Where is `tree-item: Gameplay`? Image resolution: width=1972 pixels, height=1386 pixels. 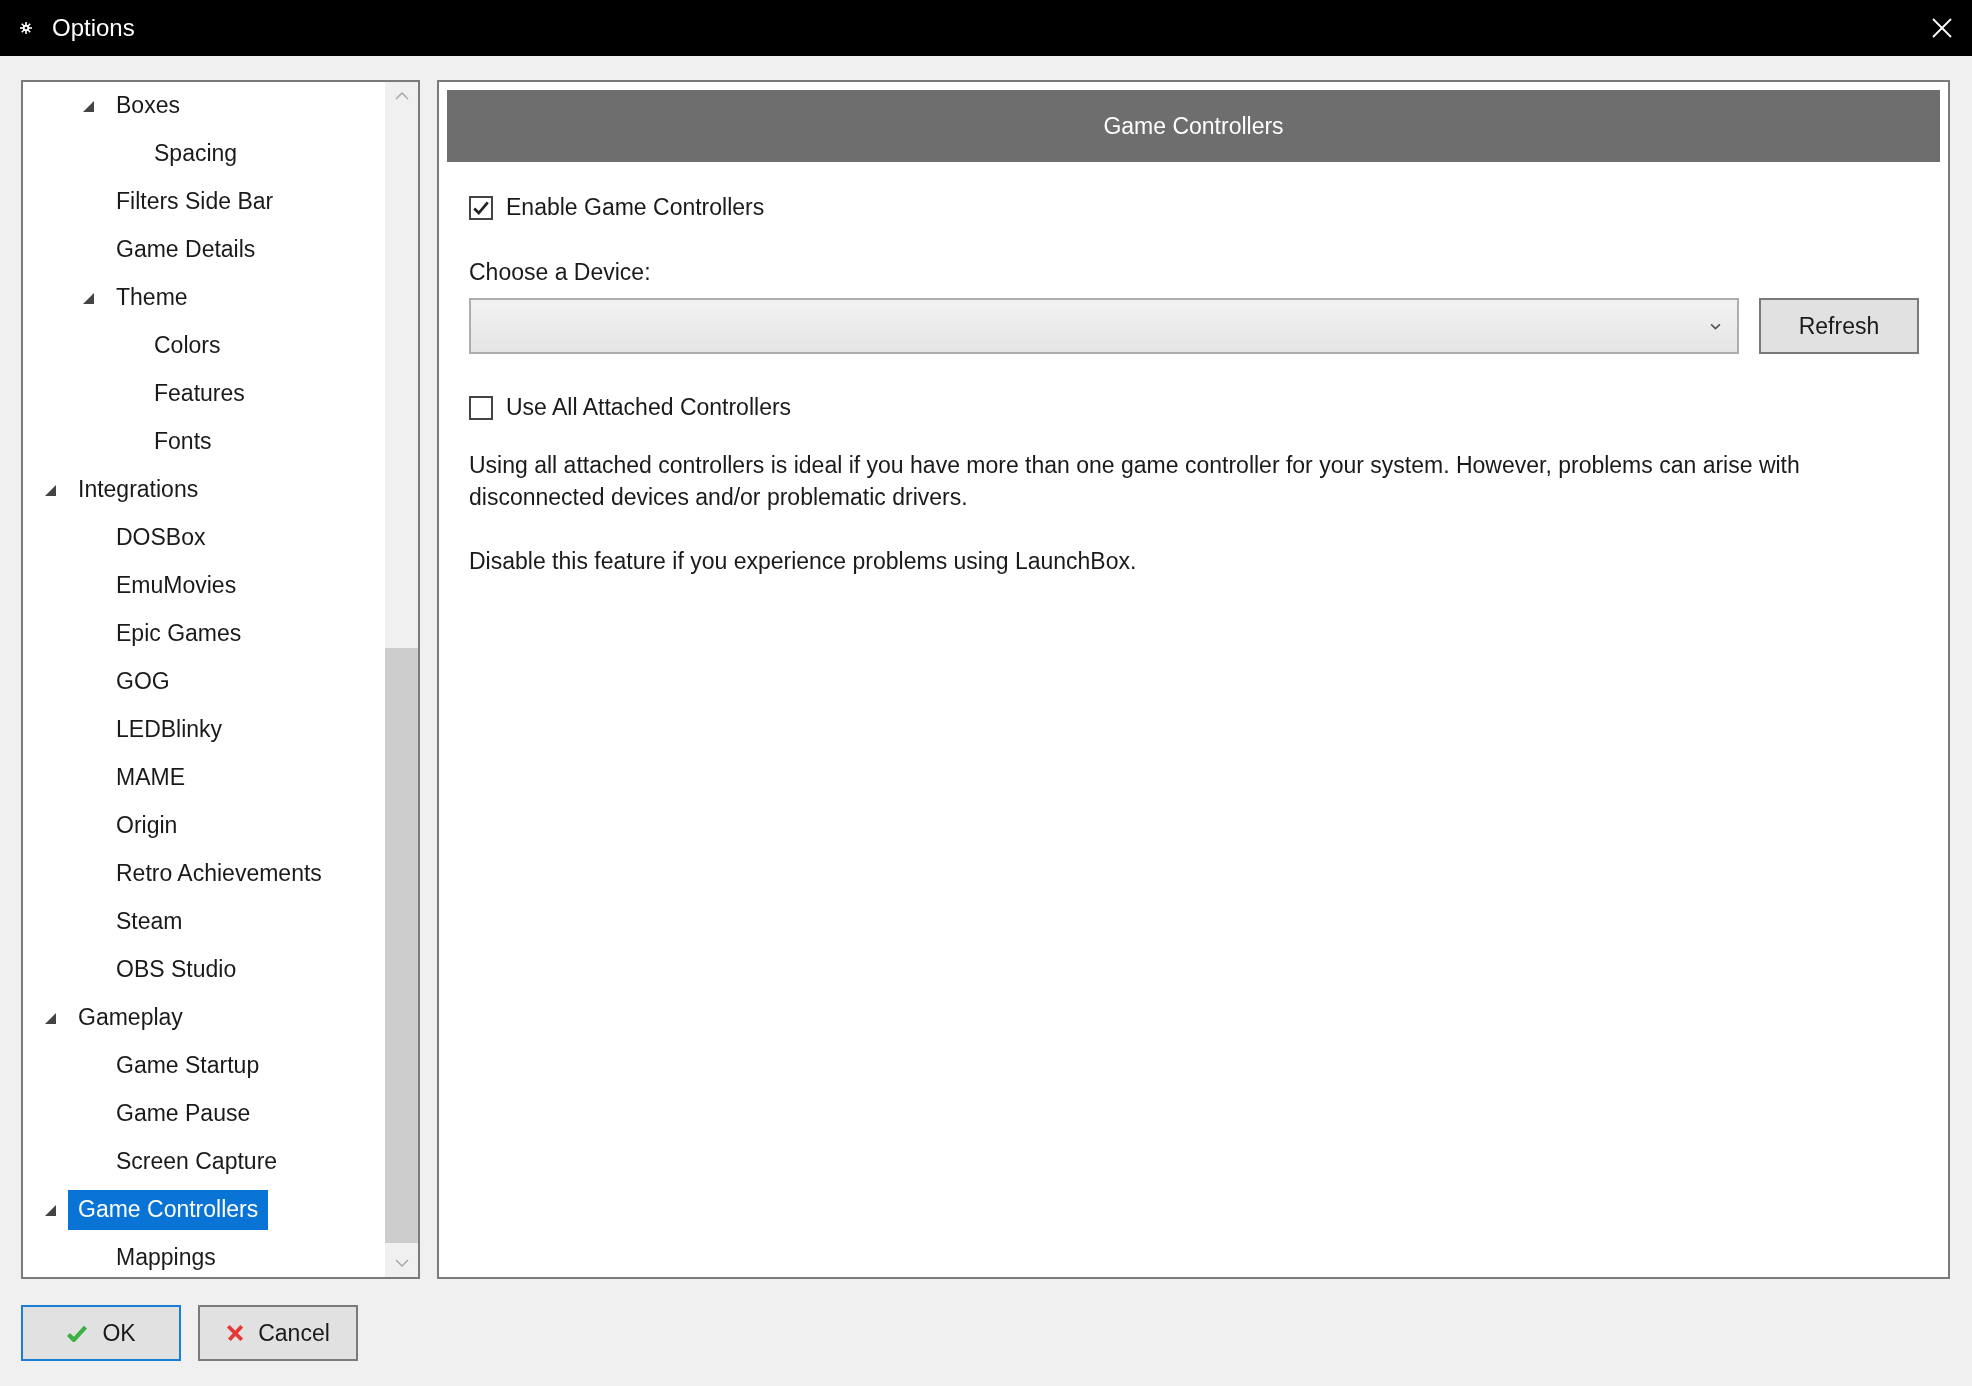
tree-item: Gameplay is located at coordinates (130, 1018).